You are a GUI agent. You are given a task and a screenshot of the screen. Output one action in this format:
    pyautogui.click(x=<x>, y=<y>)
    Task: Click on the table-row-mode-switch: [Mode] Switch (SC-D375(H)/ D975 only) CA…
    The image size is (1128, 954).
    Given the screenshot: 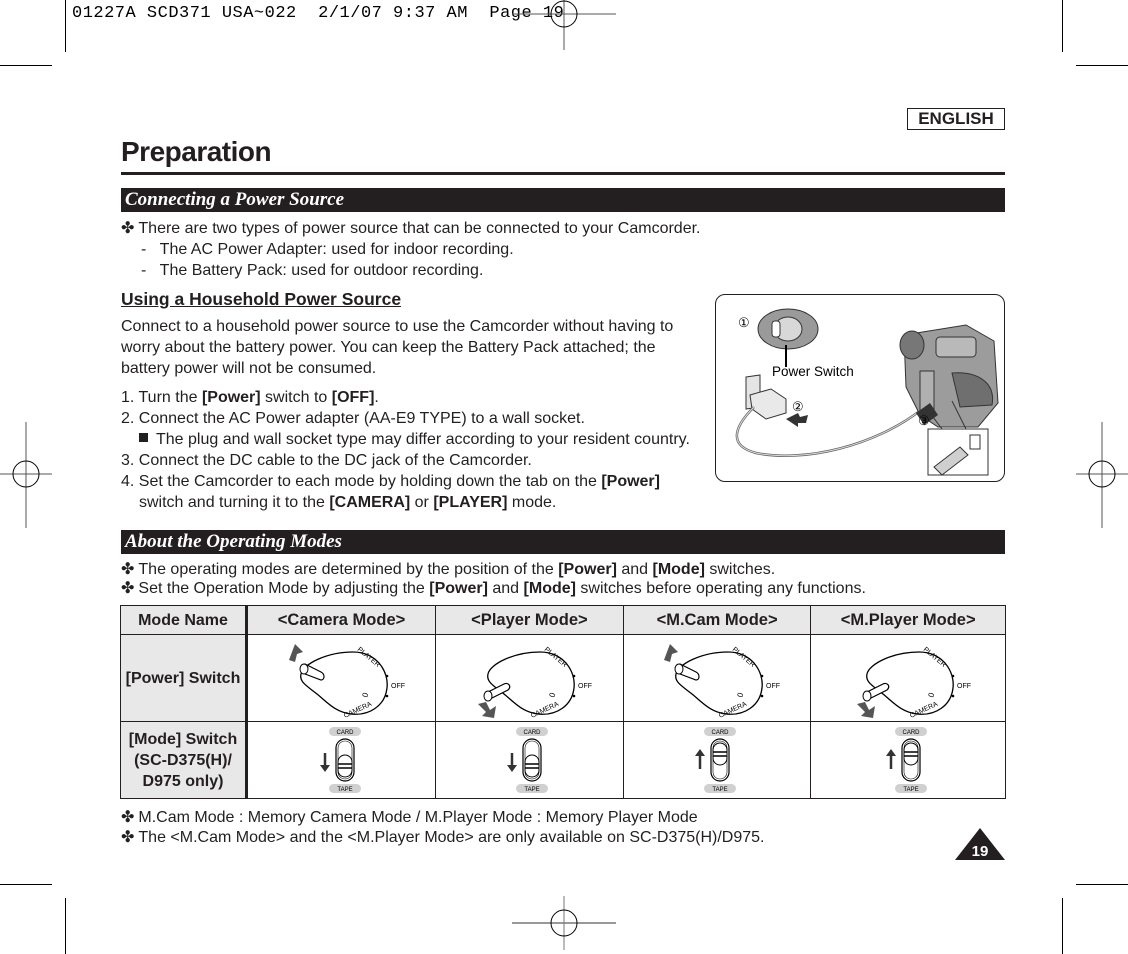 What is the action you would take?
    pyautogui.click(x=563, y=760)
    